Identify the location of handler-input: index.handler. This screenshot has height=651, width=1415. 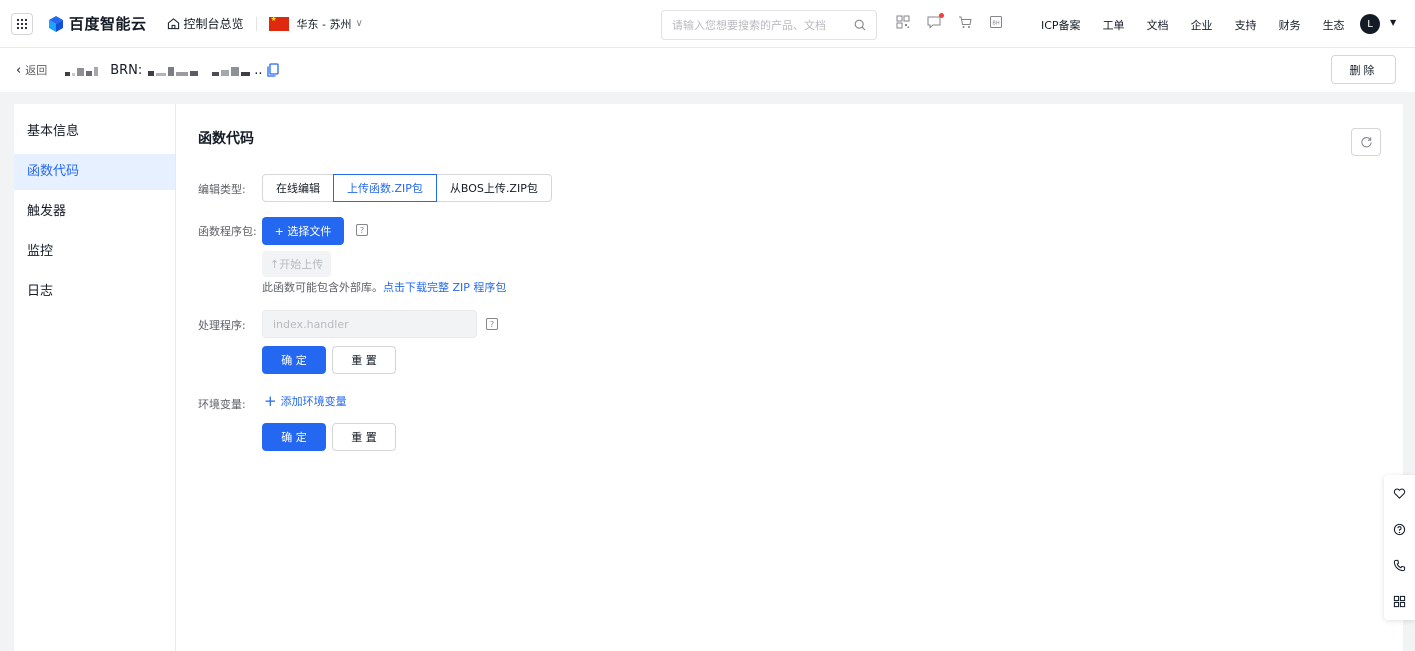
(369, 324).